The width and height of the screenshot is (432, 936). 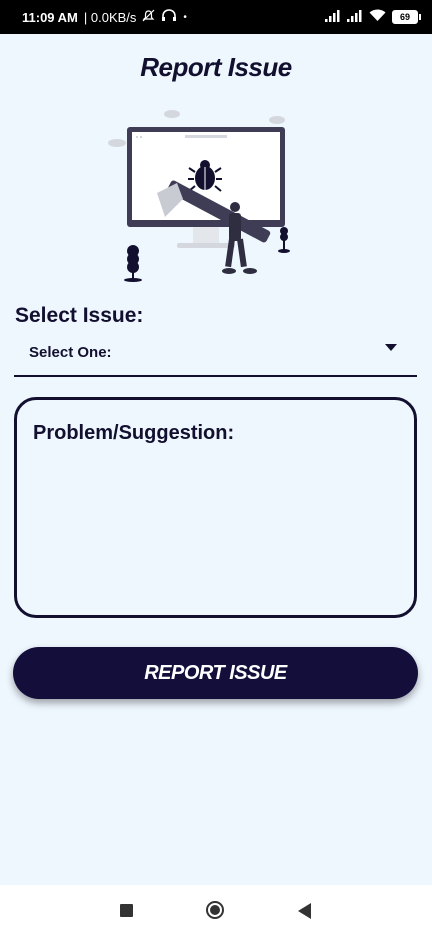 I want to click on signal-icon, so click(x=333, y=17).